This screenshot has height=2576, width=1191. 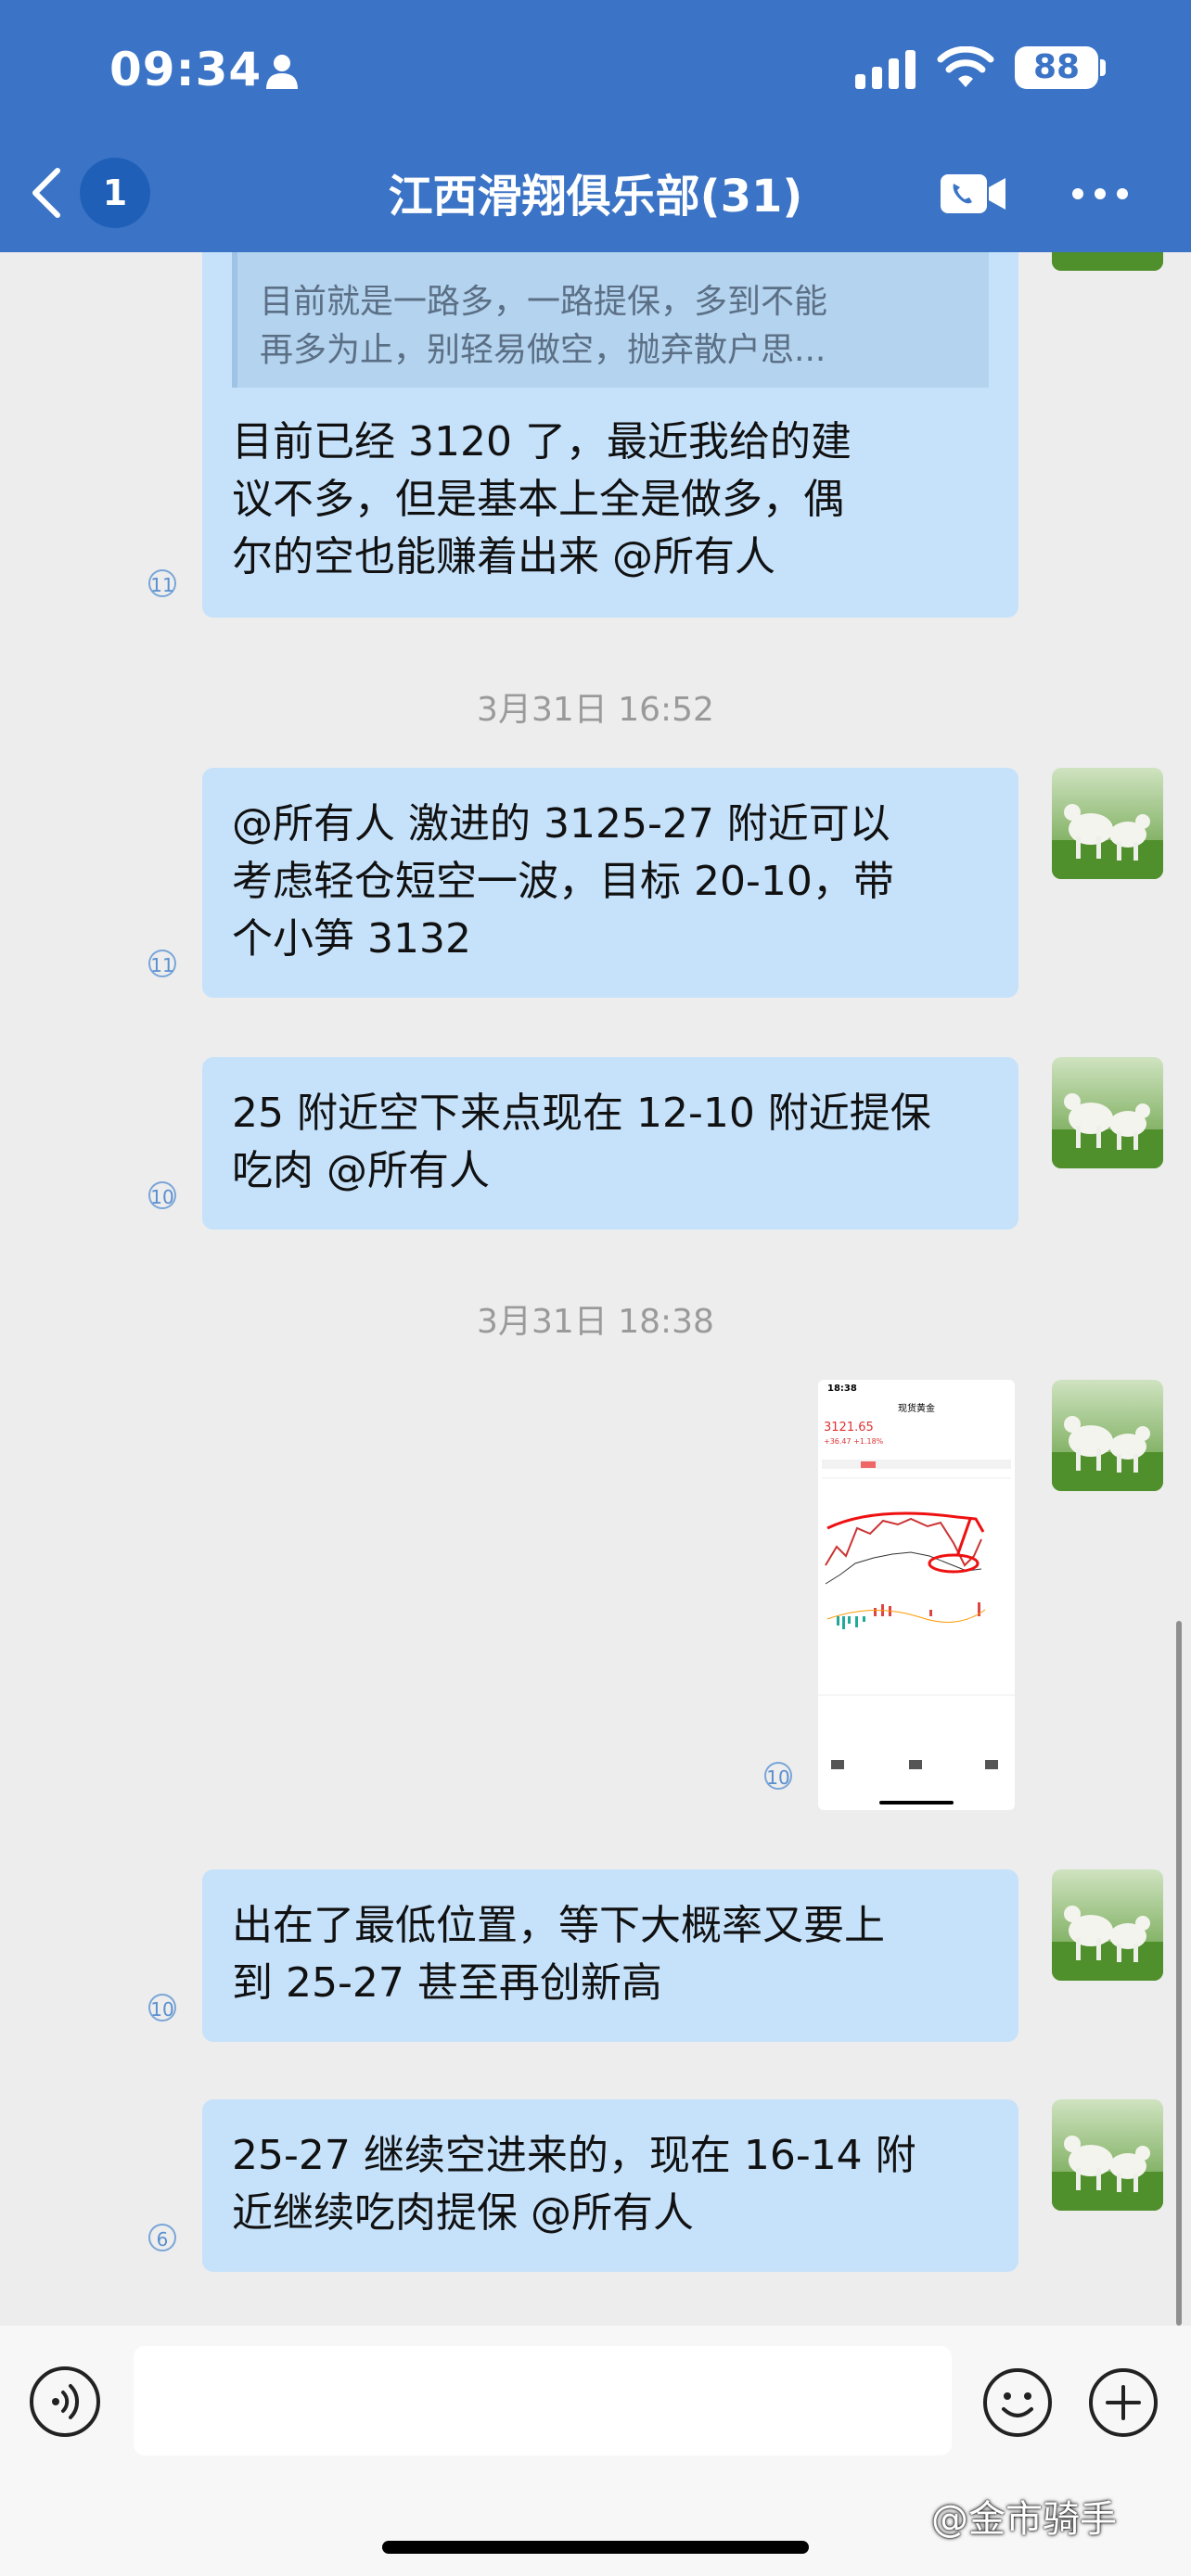 I want to click on message-bubble: 25 附近空下来点现在 12-10 附近提保 吃肉 @所有人, so click(x=610, y=1143).